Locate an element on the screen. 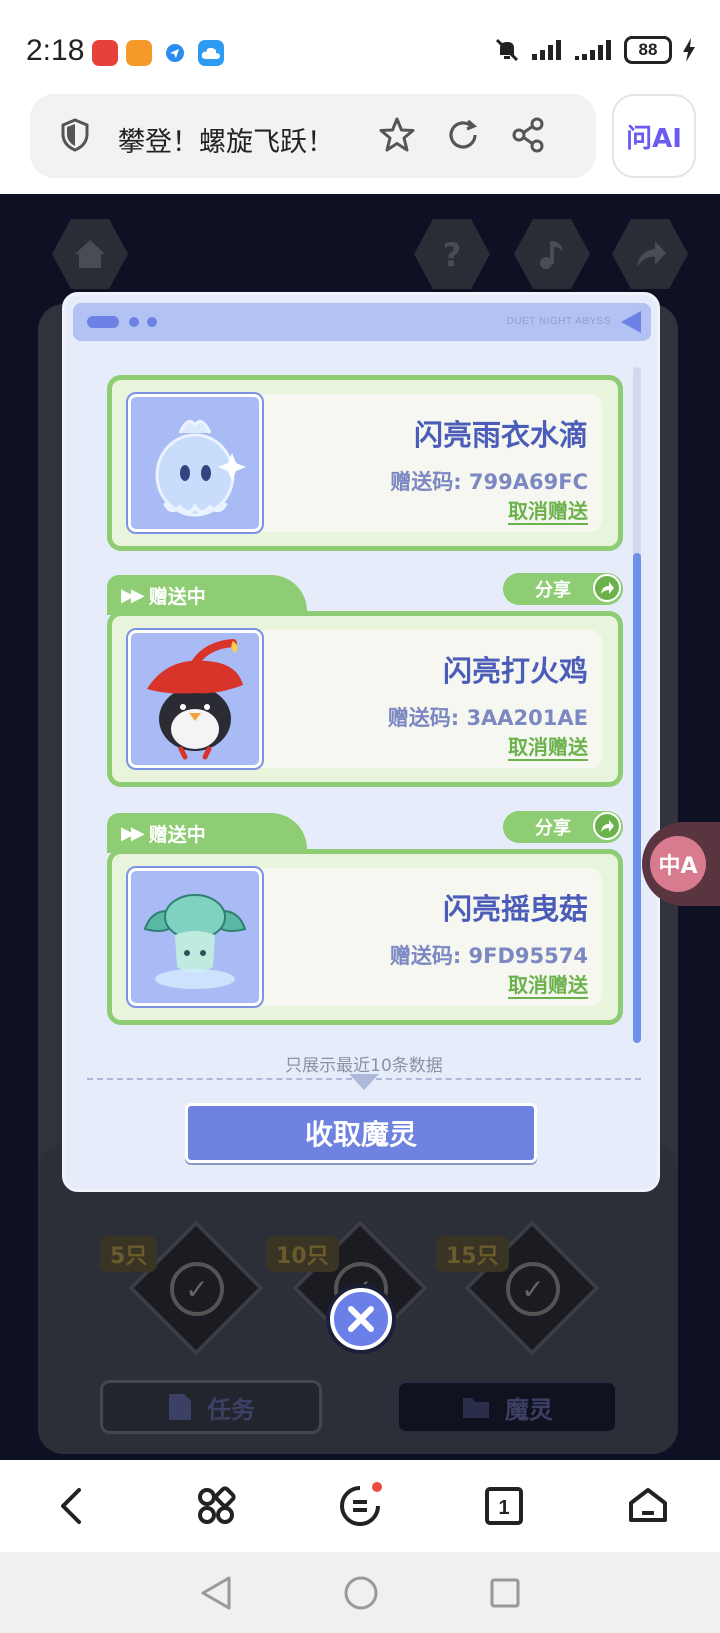  list-scrollbar is located at coordinates (637, 705).